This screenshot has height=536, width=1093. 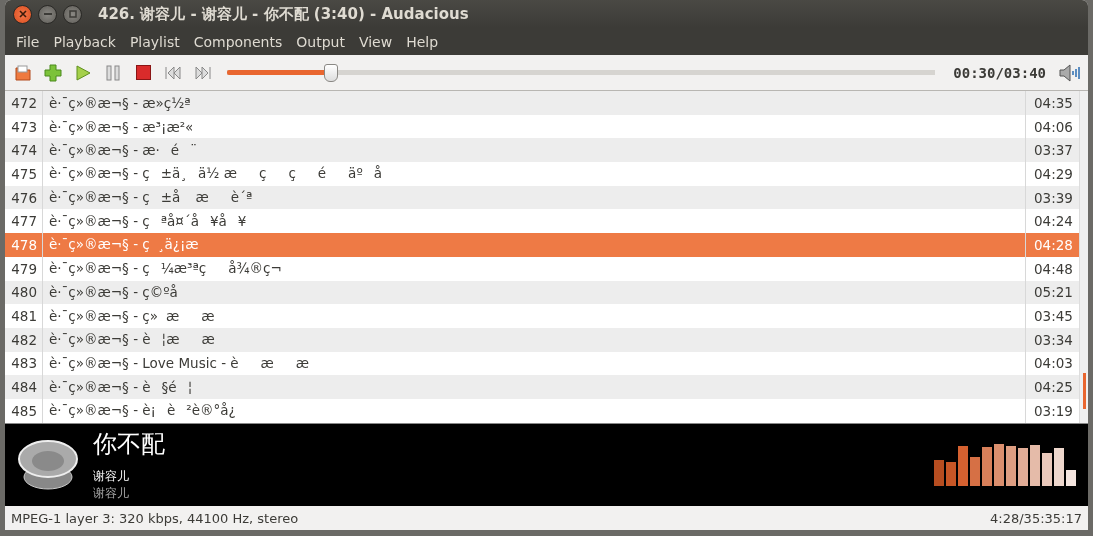 I want to click on minimize-button, so click(x=47, y=14).